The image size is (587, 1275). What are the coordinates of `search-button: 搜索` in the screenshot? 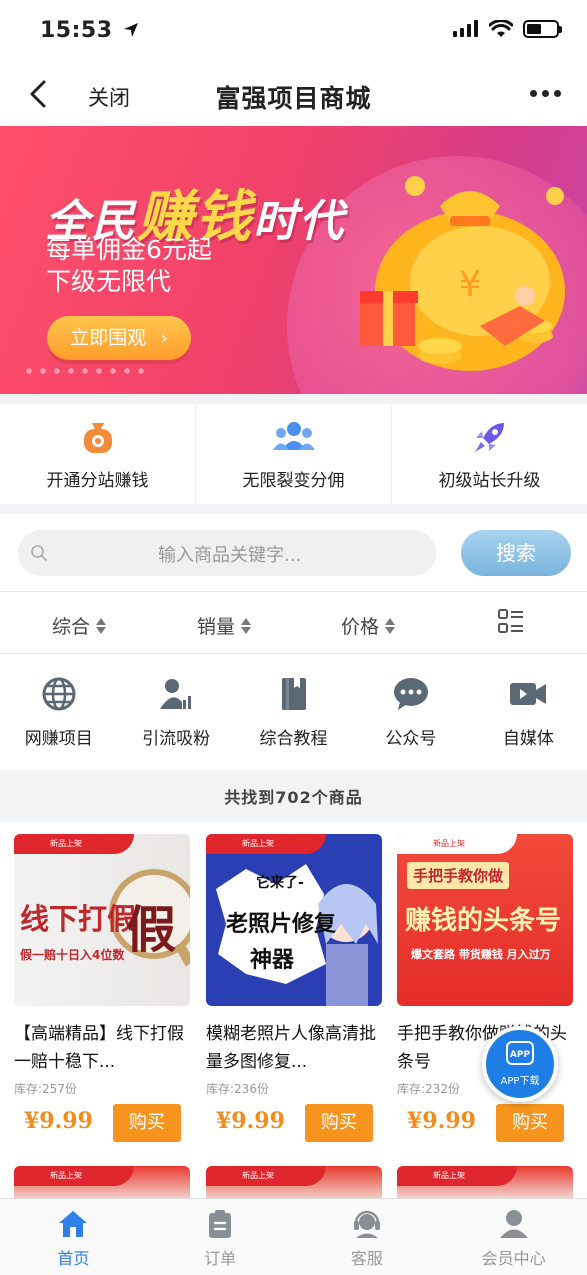 It's located at (516, 553).